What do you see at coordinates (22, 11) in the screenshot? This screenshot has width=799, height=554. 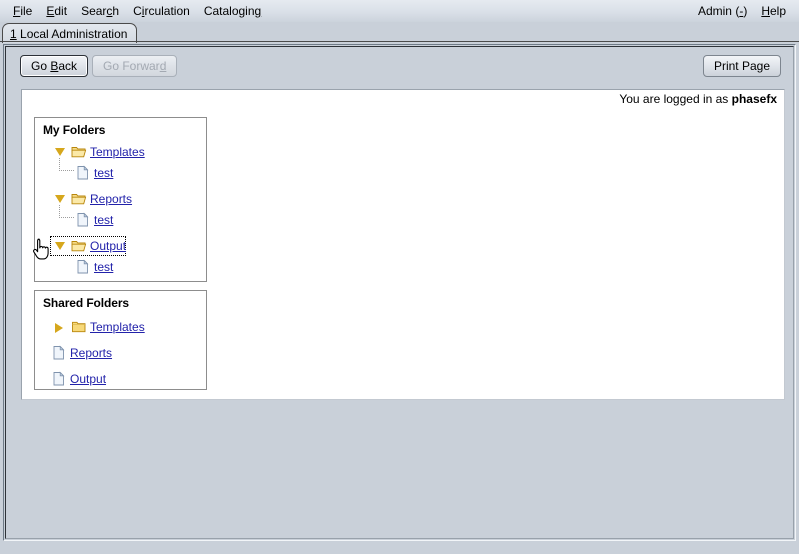 I see `menu-item-file: File` at bounding box center [22, 11].